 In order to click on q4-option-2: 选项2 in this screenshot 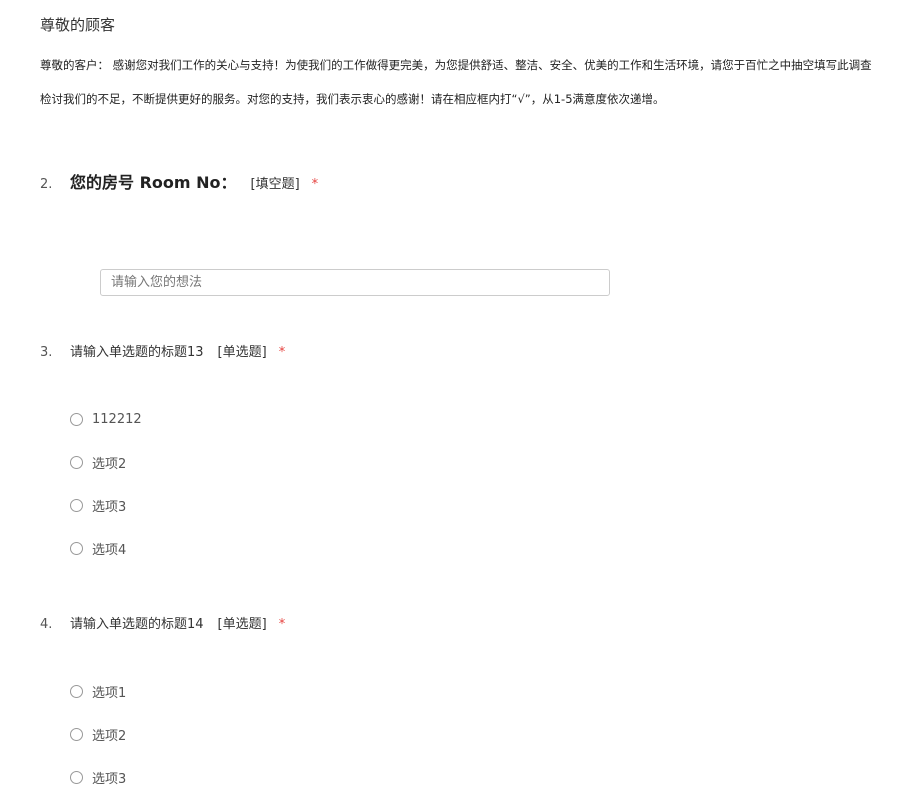, I will do `click(98, 734)`.